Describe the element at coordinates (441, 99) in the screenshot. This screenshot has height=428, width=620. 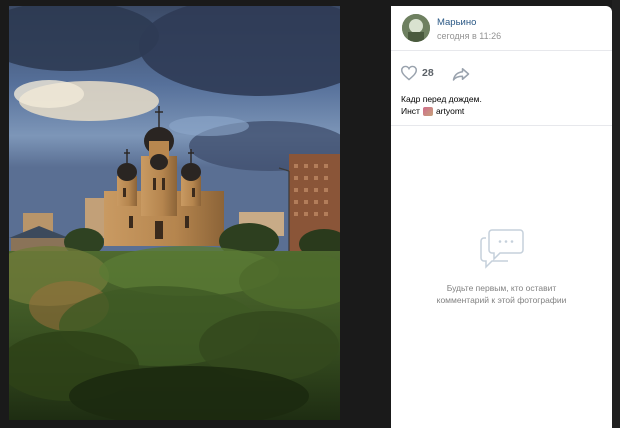
I see `caption-line: Кадр перед дождем.` at that location.